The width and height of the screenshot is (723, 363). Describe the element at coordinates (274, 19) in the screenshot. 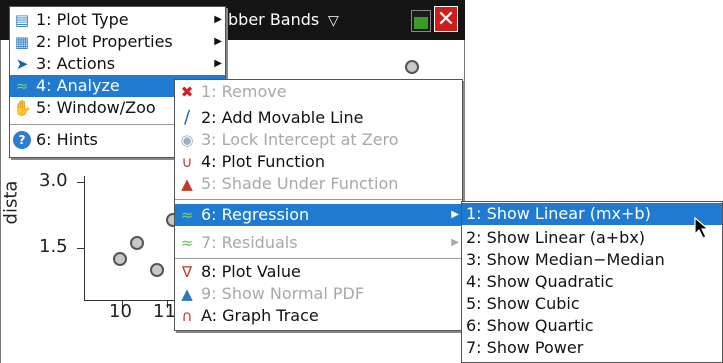

I see `window-title: bber Bands` at that location.